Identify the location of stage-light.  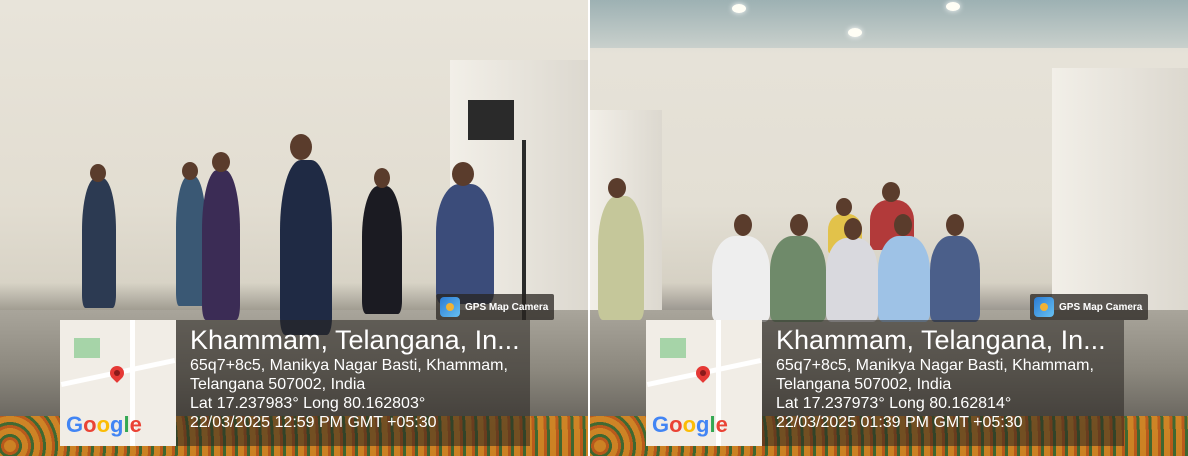
(491, 120).